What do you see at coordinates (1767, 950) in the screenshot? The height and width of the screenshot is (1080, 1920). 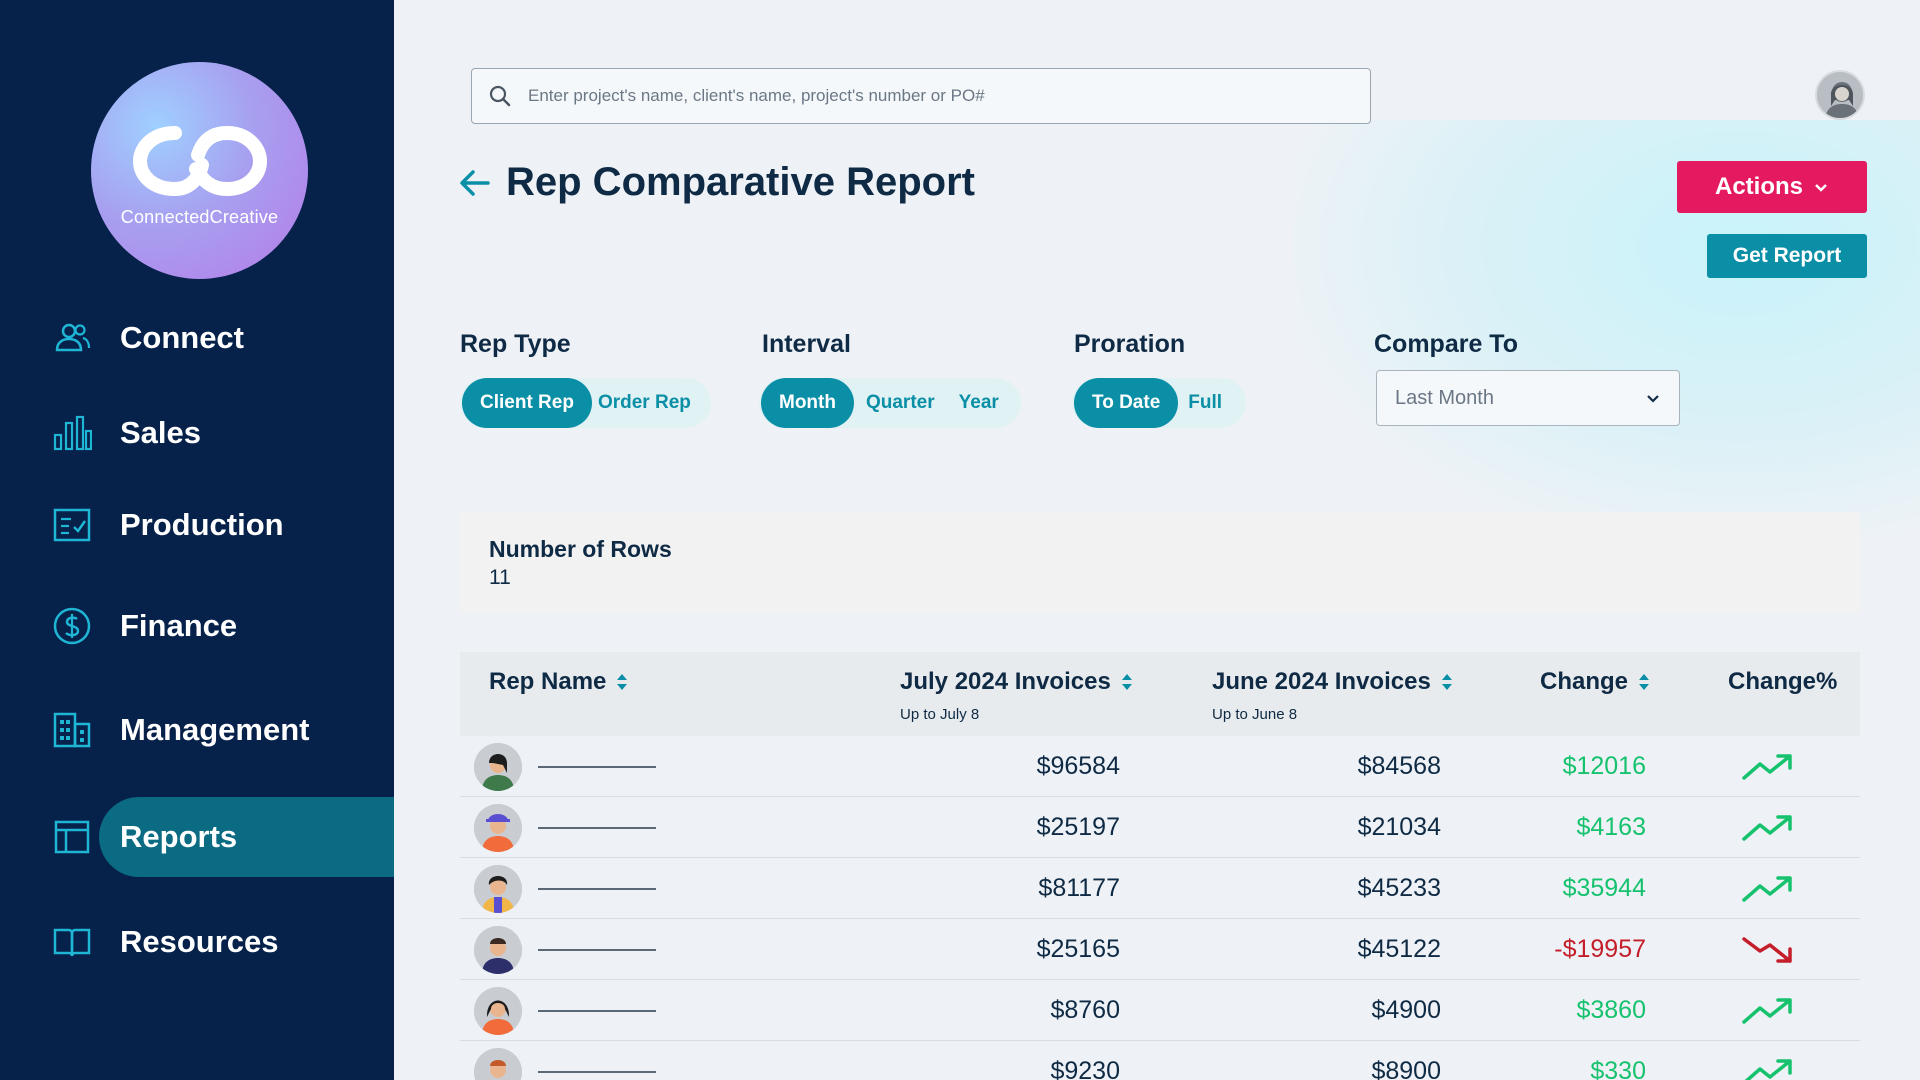 I see `trend-down-icon` at bounding box center [1767, 950].